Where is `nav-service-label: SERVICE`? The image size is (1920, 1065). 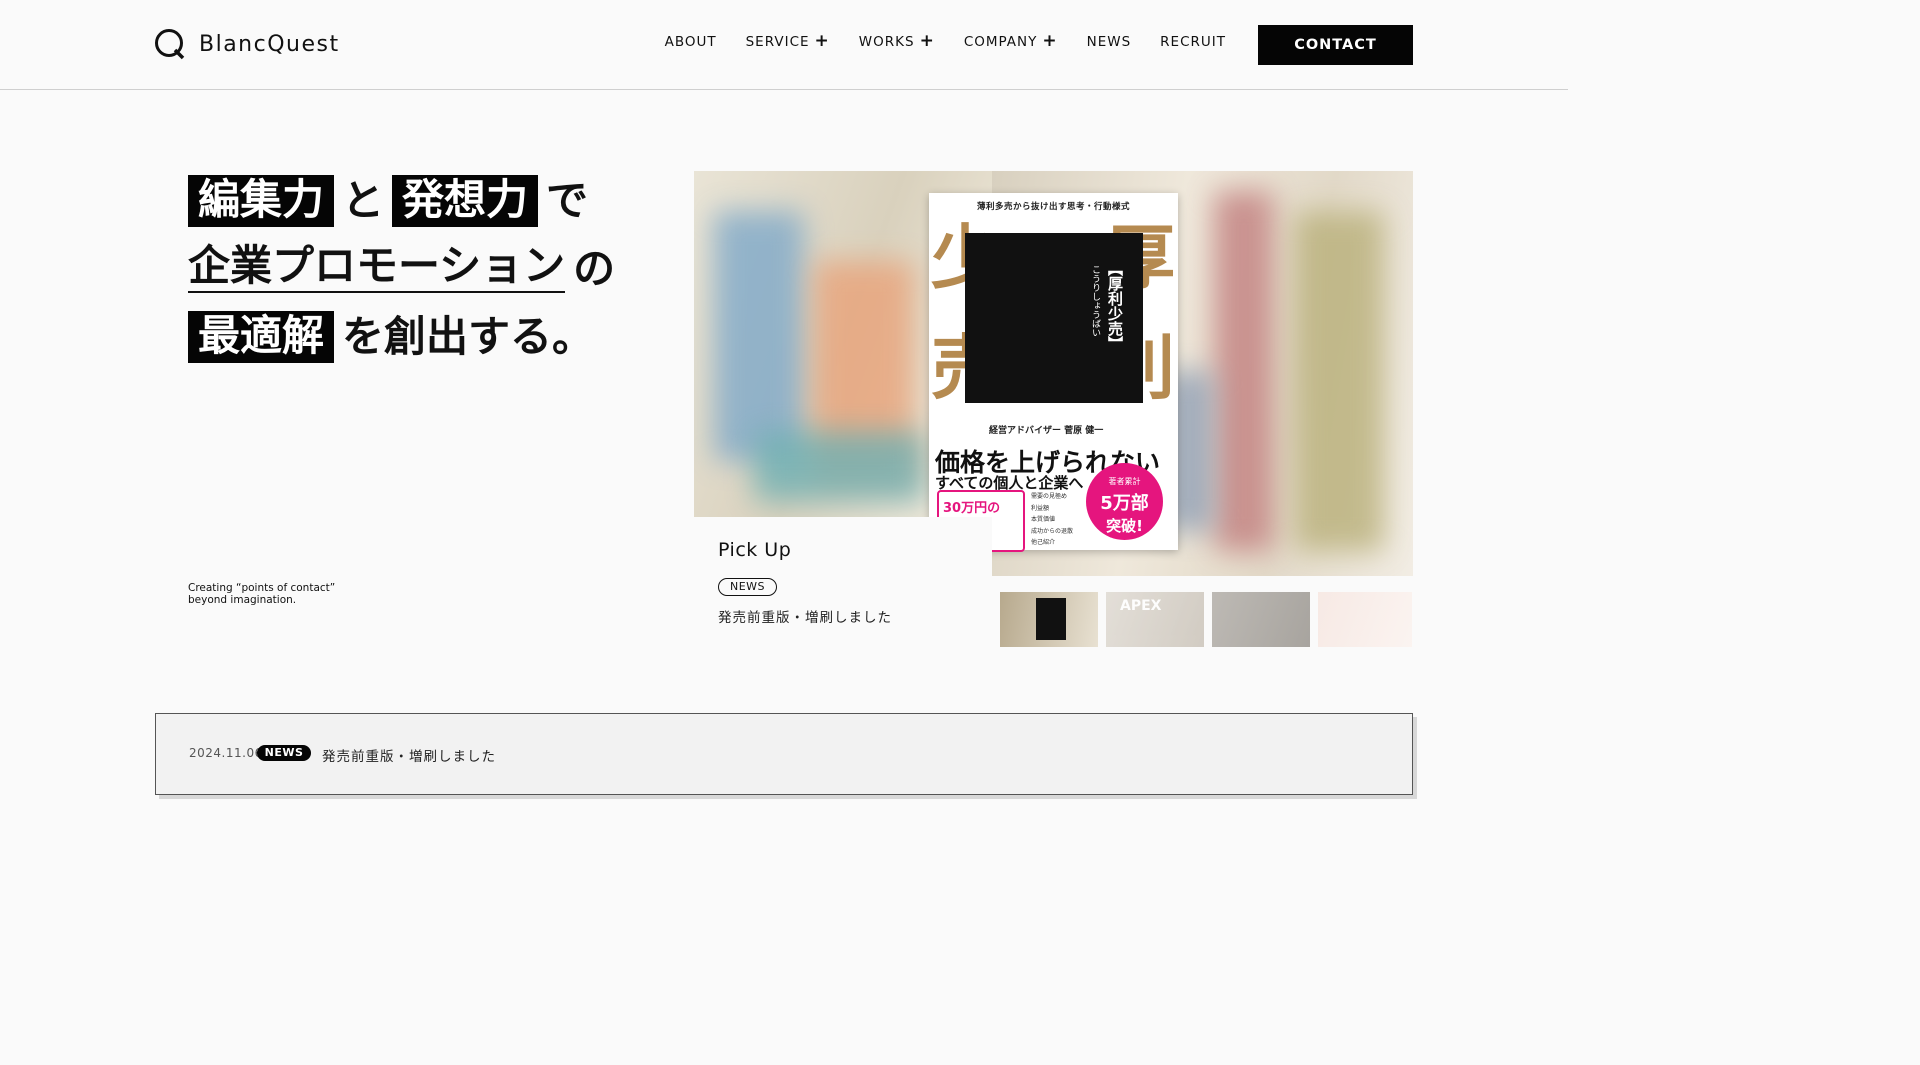 nav-service-label: SERVICE is located at coordinates (777, 41).